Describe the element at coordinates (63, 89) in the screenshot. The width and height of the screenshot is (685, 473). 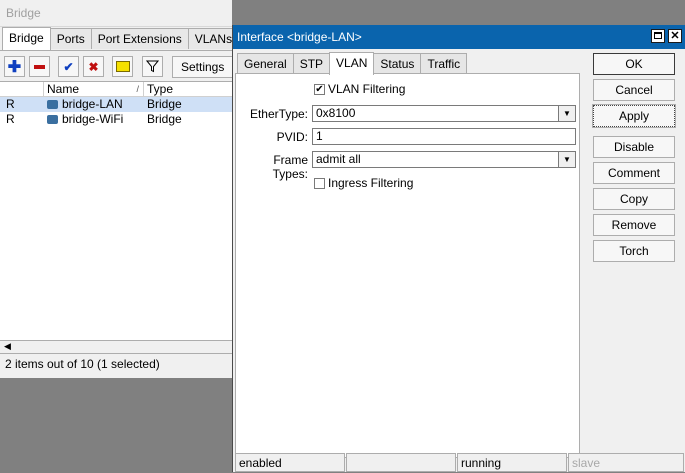
I see `column-name-label: Name` at that location.